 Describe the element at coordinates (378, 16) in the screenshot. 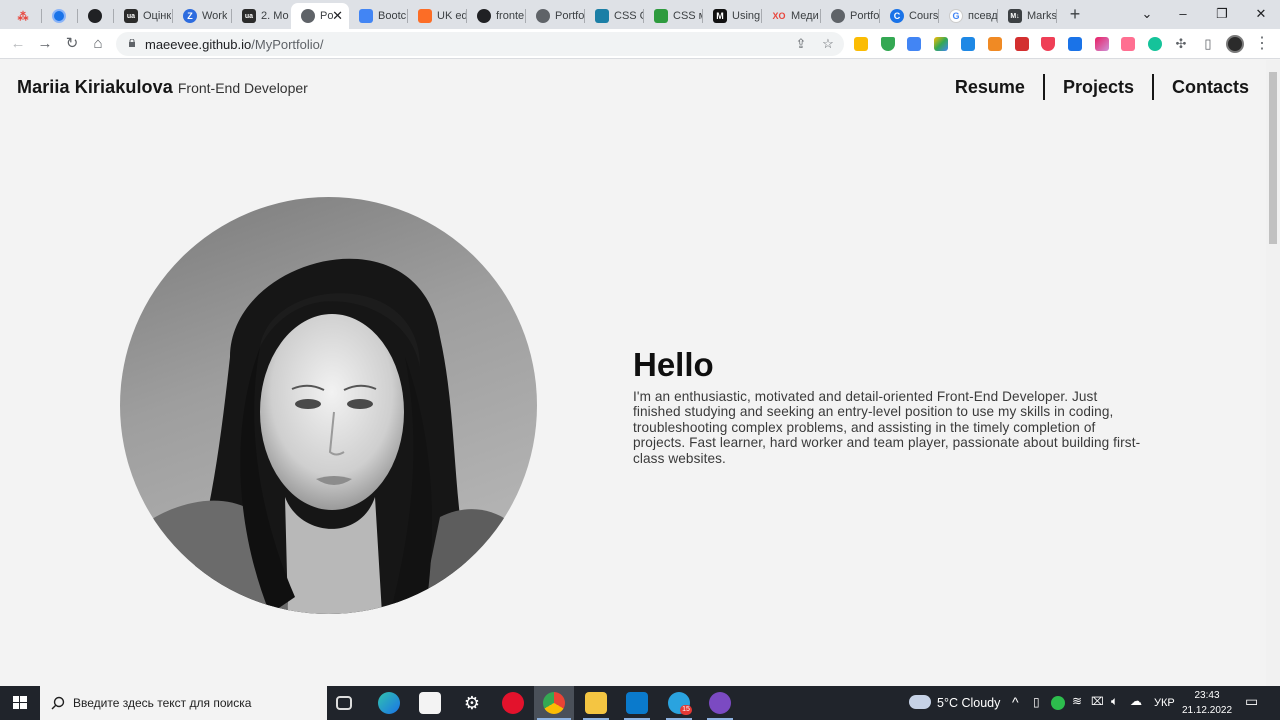

I see `tab-8: Bootc` at that location.